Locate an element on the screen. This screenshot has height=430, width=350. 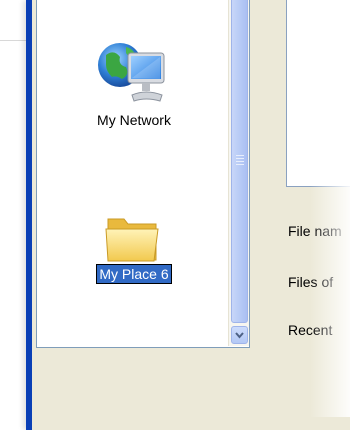
place-label-my-place-6: My Place 6 is located at coordinates (134, 274).